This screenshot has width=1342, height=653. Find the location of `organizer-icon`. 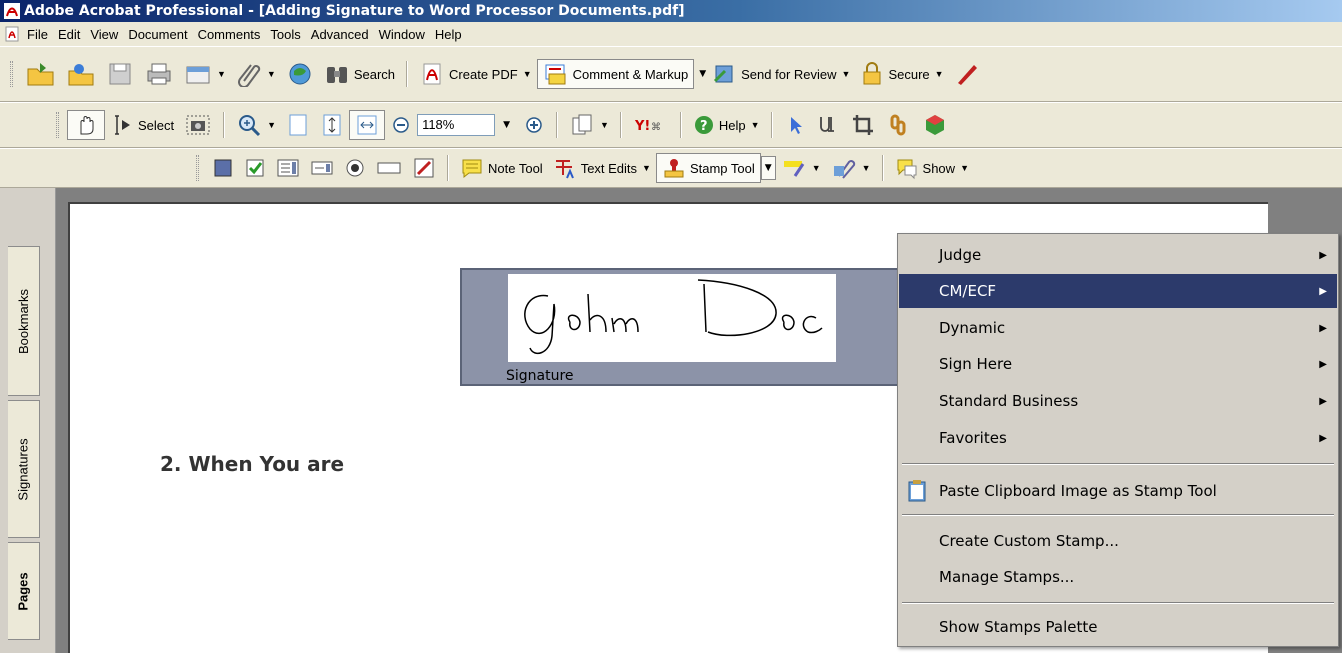

organizer-icon is located at coordinates (81, 75).